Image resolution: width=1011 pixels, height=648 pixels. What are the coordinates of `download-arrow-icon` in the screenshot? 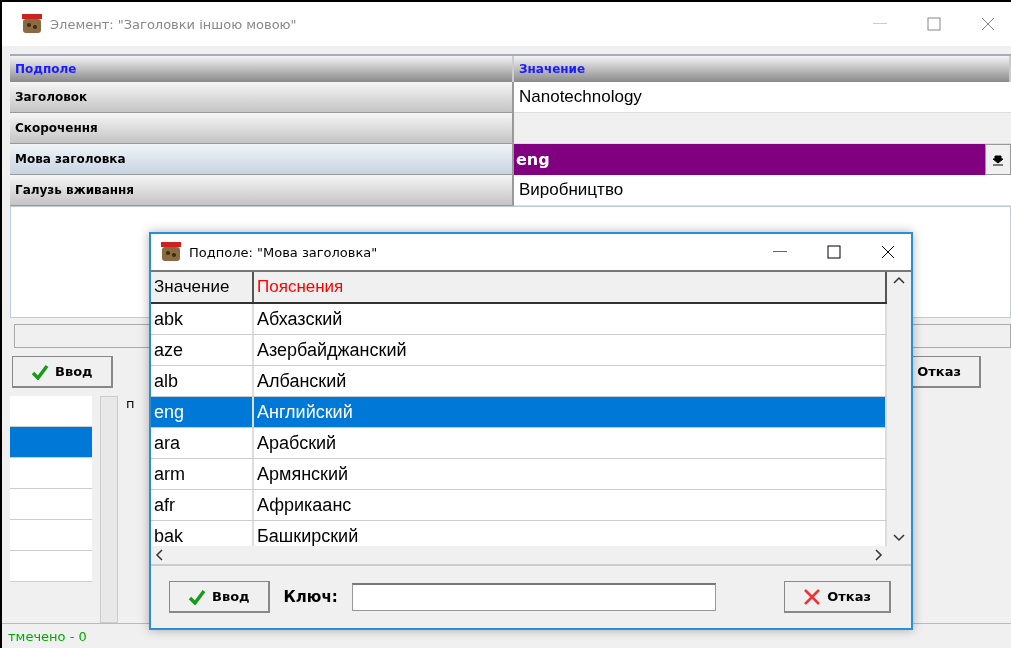 It's located at (998, 159).